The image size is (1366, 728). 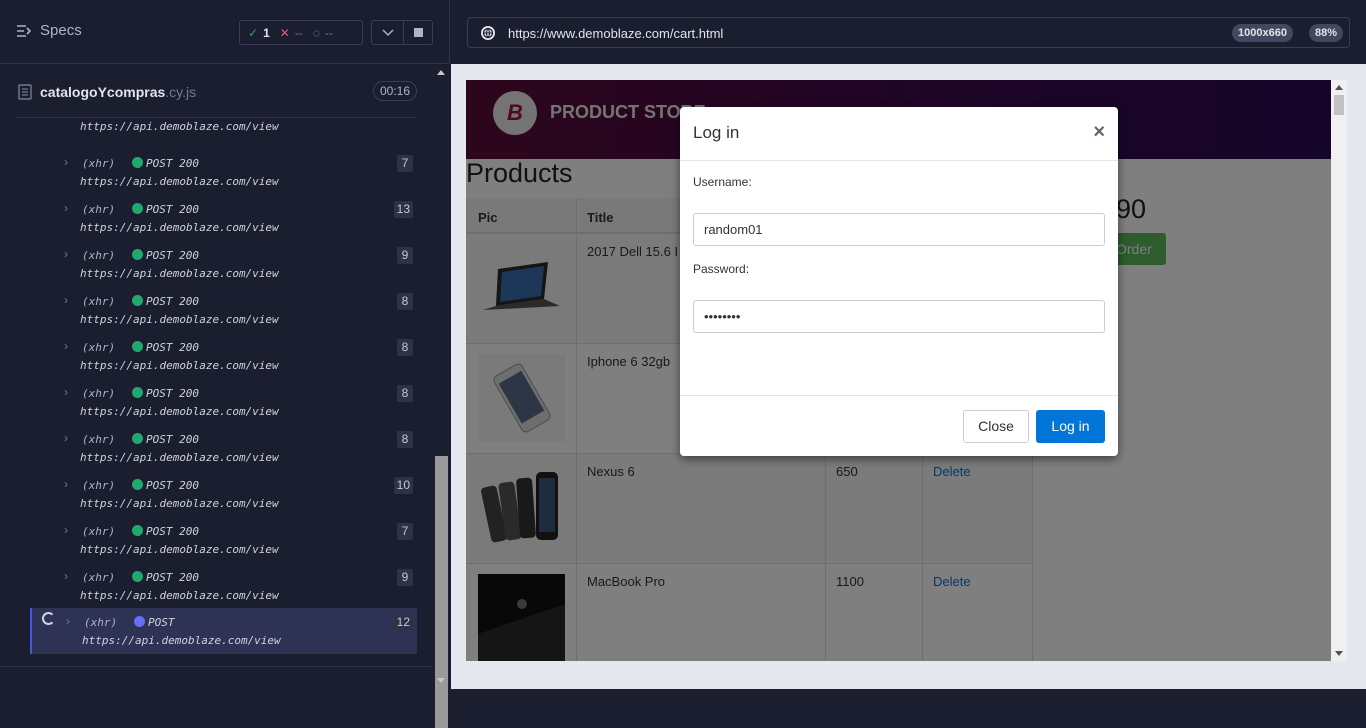 I want to click on url-text: https://www.demoblaze.com/cart.html, so click(x=616, y=33).